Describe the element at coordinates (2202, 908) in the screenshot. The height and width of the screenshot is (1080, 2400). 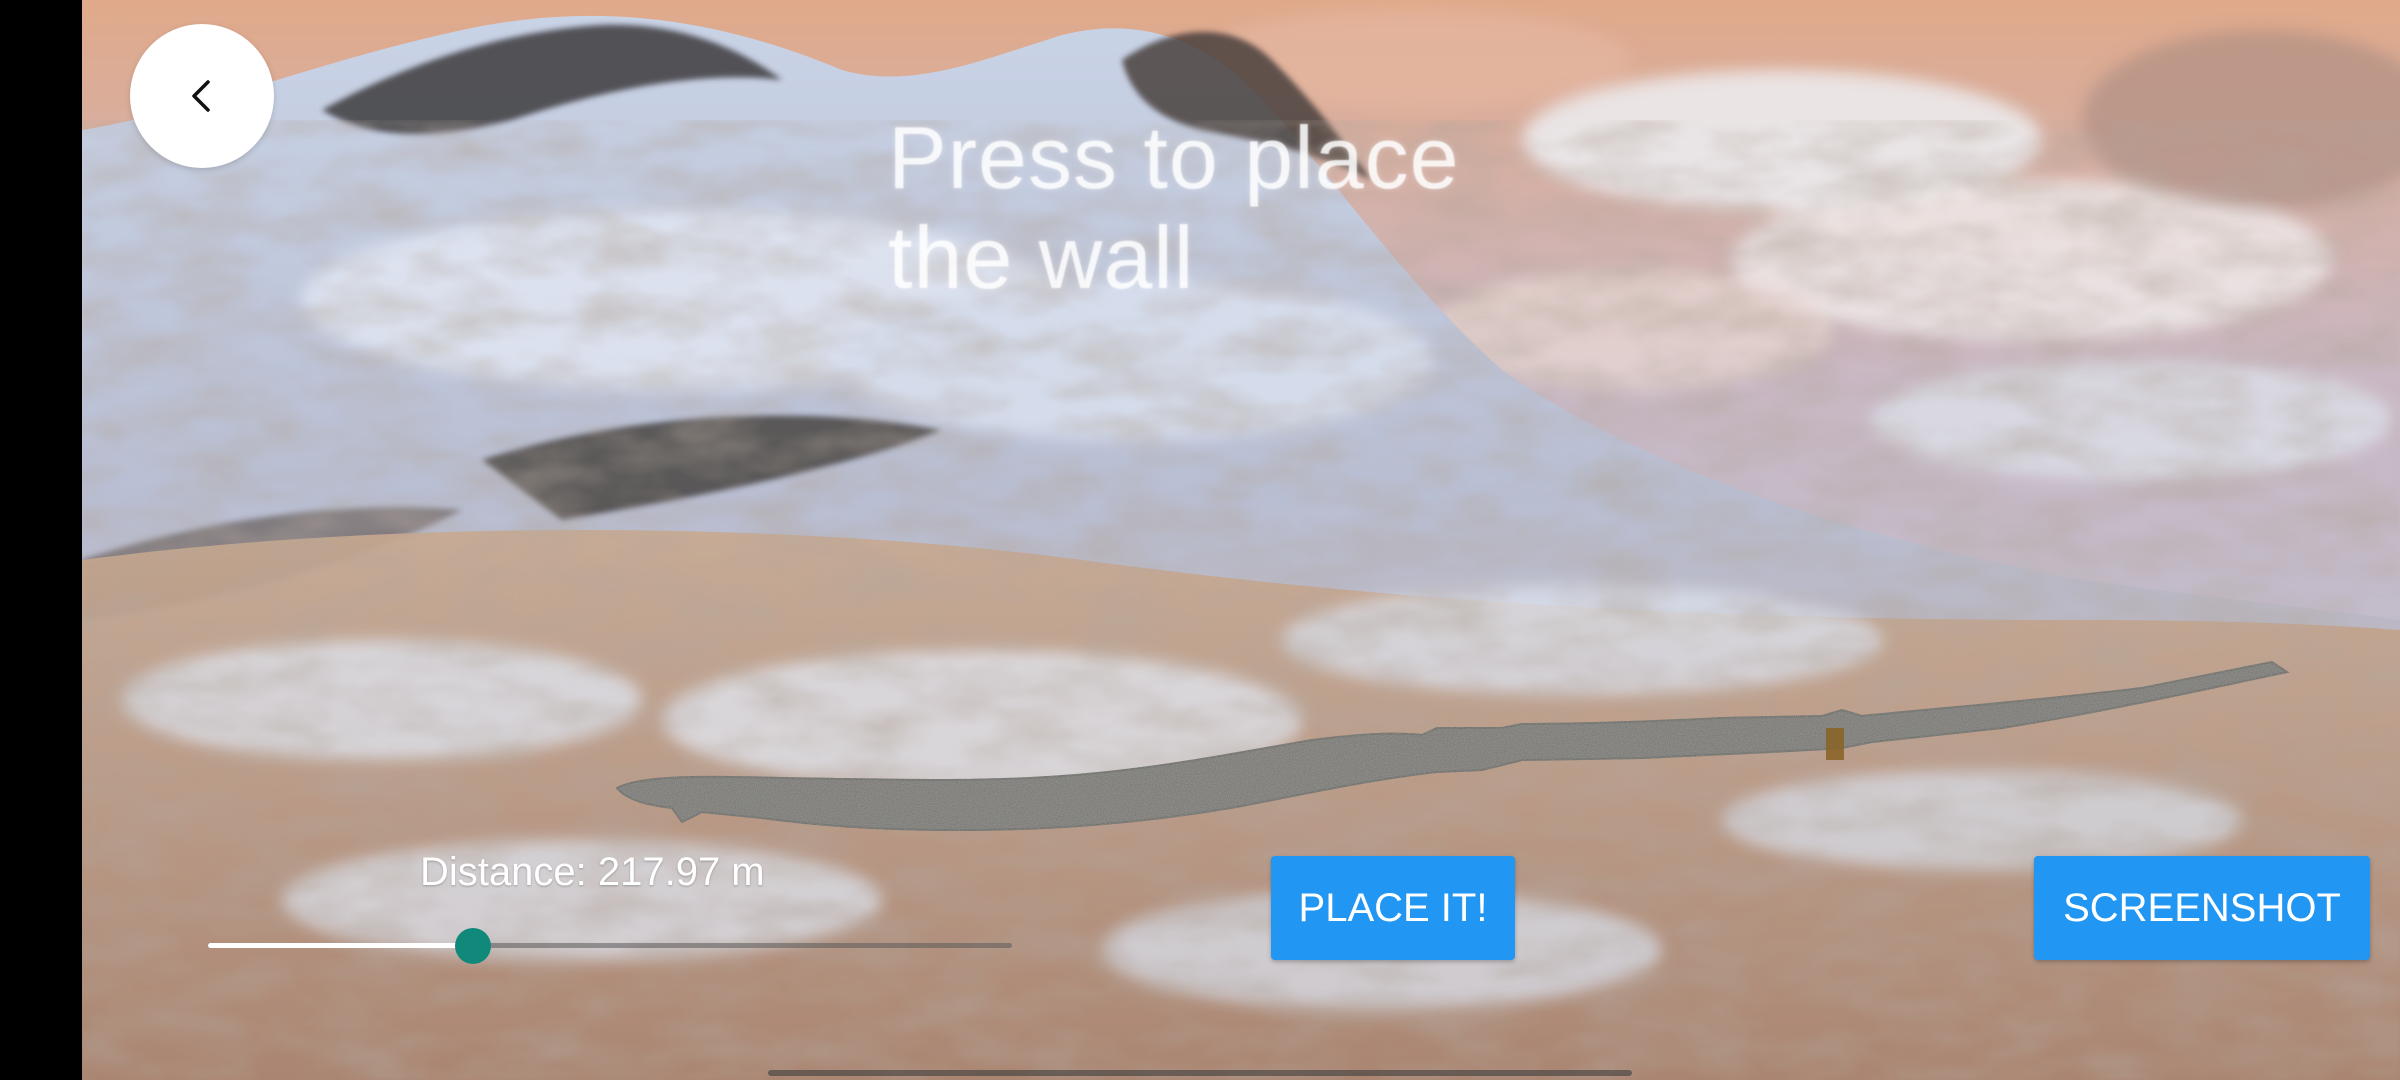
I see `screenshot-button: SCREENSHOT` at that location.